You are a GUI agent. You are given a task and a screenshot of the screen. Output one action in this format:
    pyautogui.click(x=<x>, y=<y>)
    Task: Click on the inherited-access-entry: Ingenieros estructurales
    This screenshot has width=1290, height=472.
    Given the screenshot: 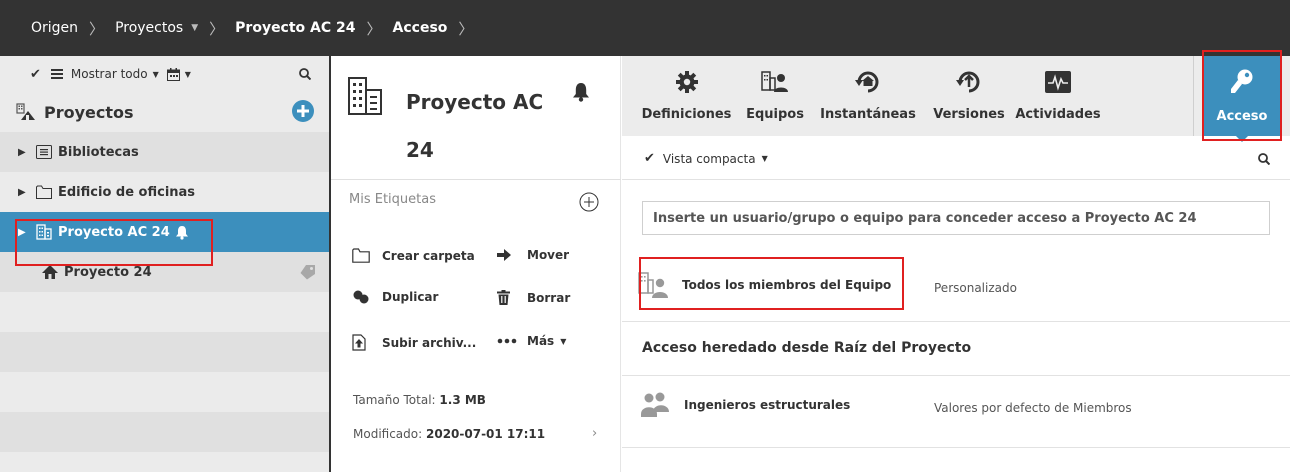 What is the action you would take?
    pyautogui.click(x=745, y=405)
    